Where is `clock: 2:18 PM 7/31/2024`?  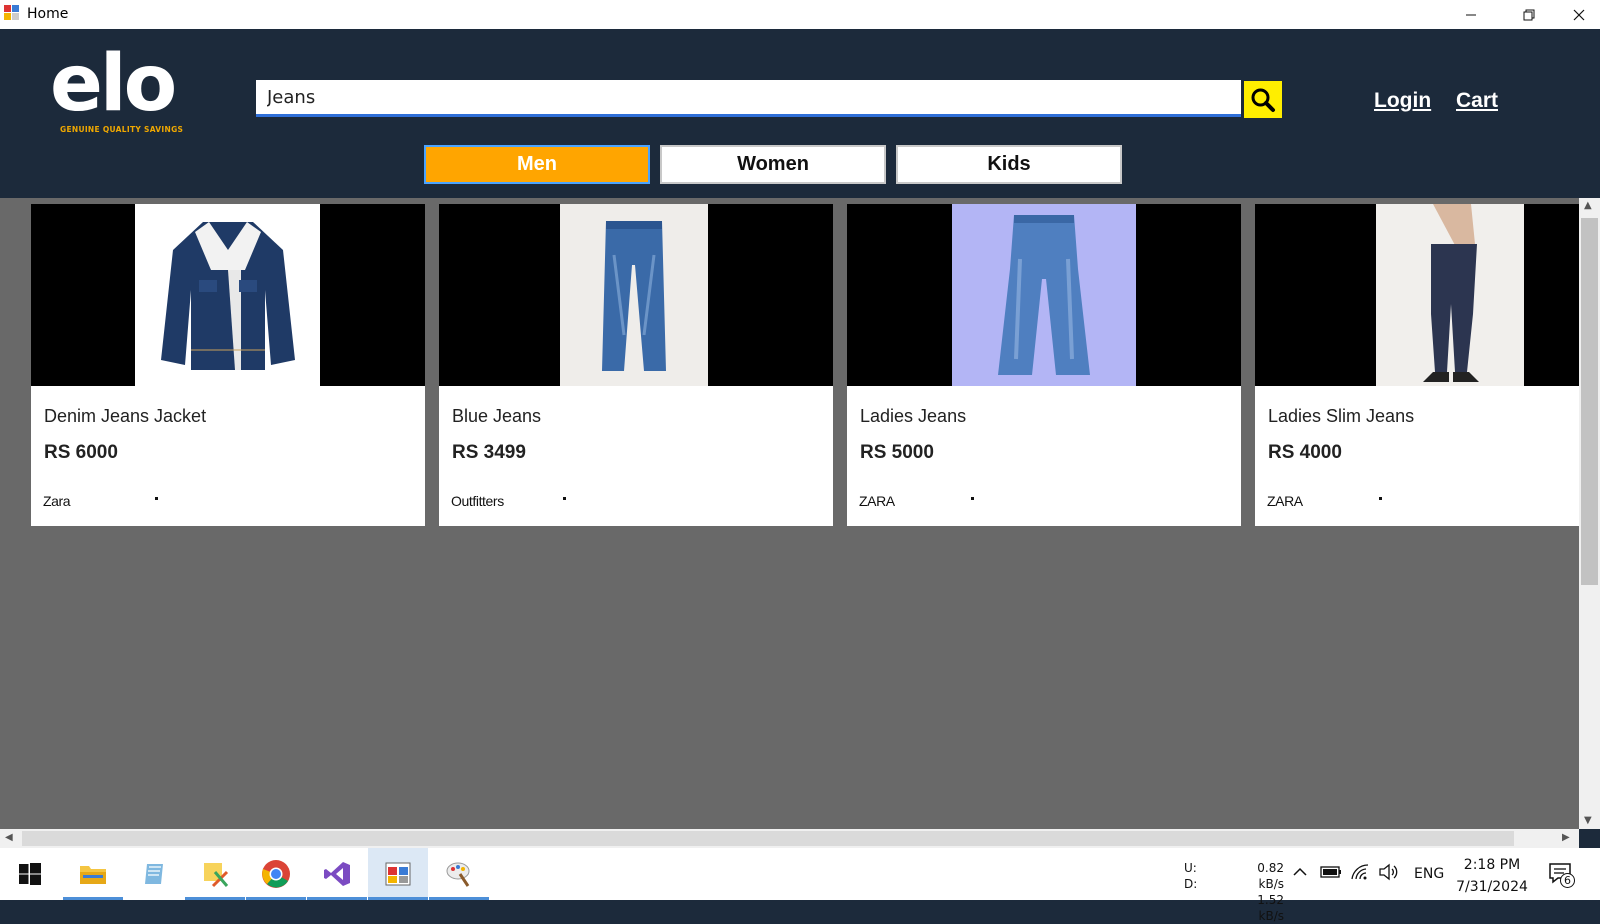 clock: 2:18 PM 7/31/2024 is located at coordinates (1492, 880).